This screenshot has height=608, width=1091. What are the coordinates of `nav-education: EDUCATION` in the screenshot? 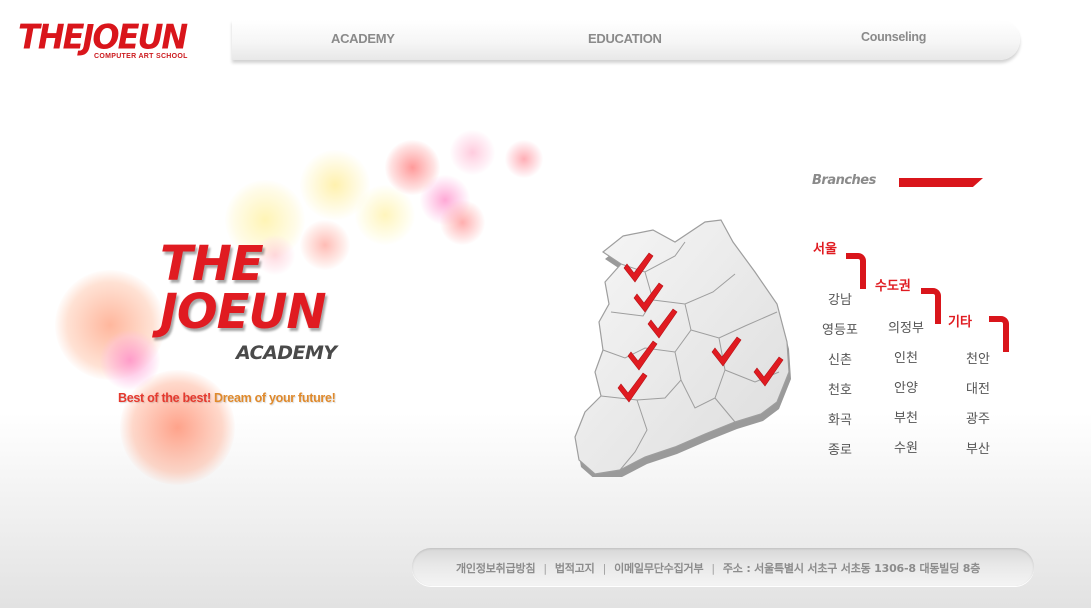 It's located at (625, 38).